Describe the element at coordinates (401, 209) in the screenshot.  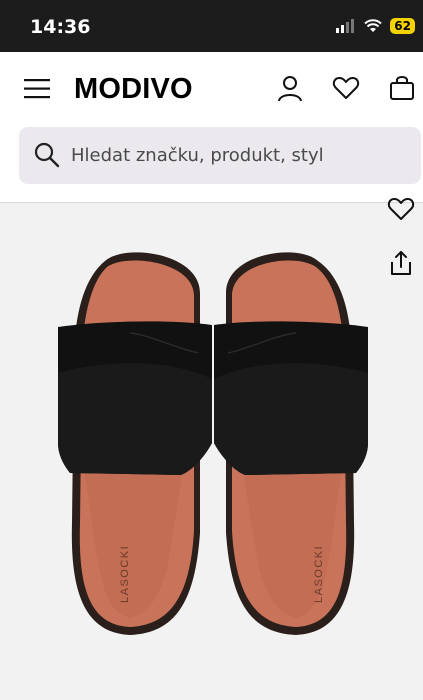
I see `wishlist-heart-icon` at that location.